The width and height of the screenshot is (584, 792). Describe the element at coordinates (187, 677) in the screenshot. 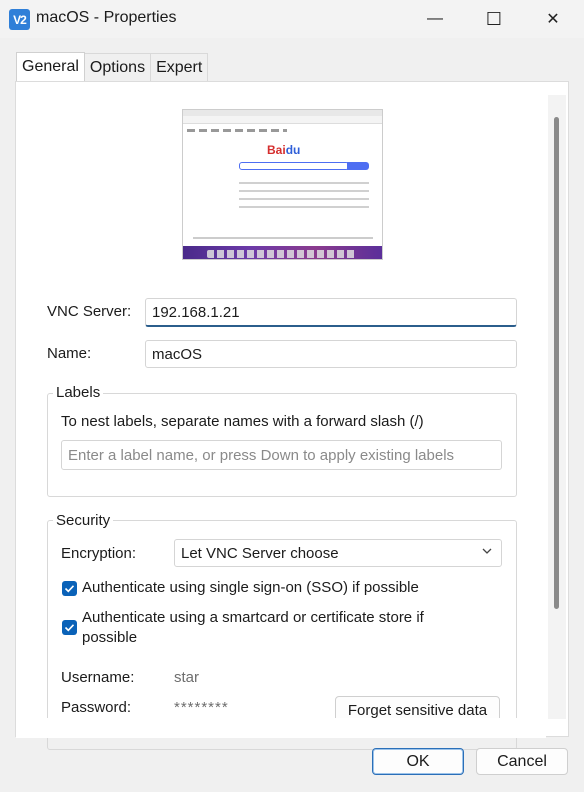

I see `username-value: star` at that location.